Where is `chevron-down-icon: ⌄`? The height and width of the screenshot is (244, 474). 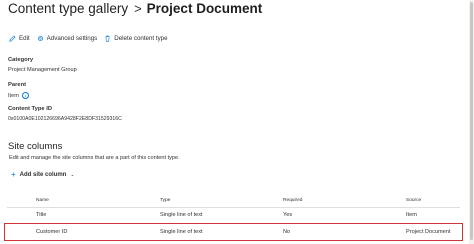
chevron-down-icon: ⌄ is located at coordinates (72, 174).